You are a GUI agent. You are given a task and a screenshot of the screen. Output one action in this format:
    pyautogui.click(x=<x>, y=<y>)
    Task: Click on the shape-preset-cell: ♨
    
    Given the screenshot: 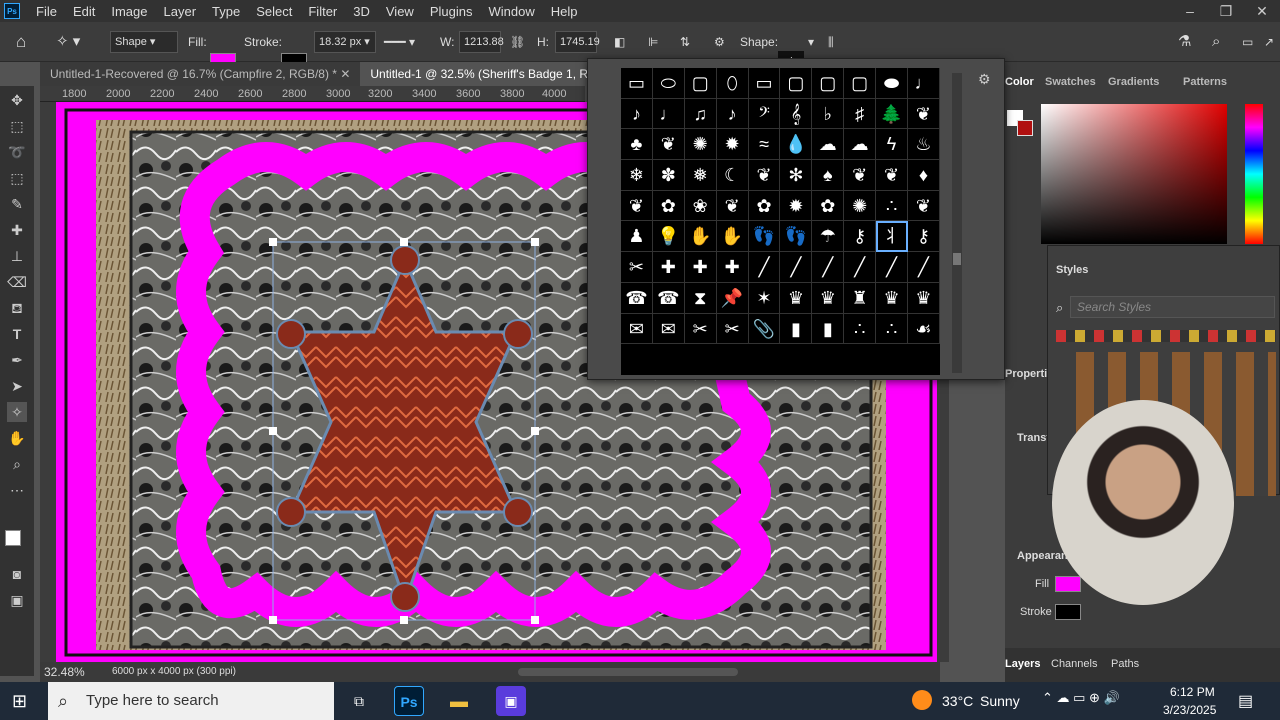 What is the action you would take?
    pyautogui.click(x=924, y=145)
    